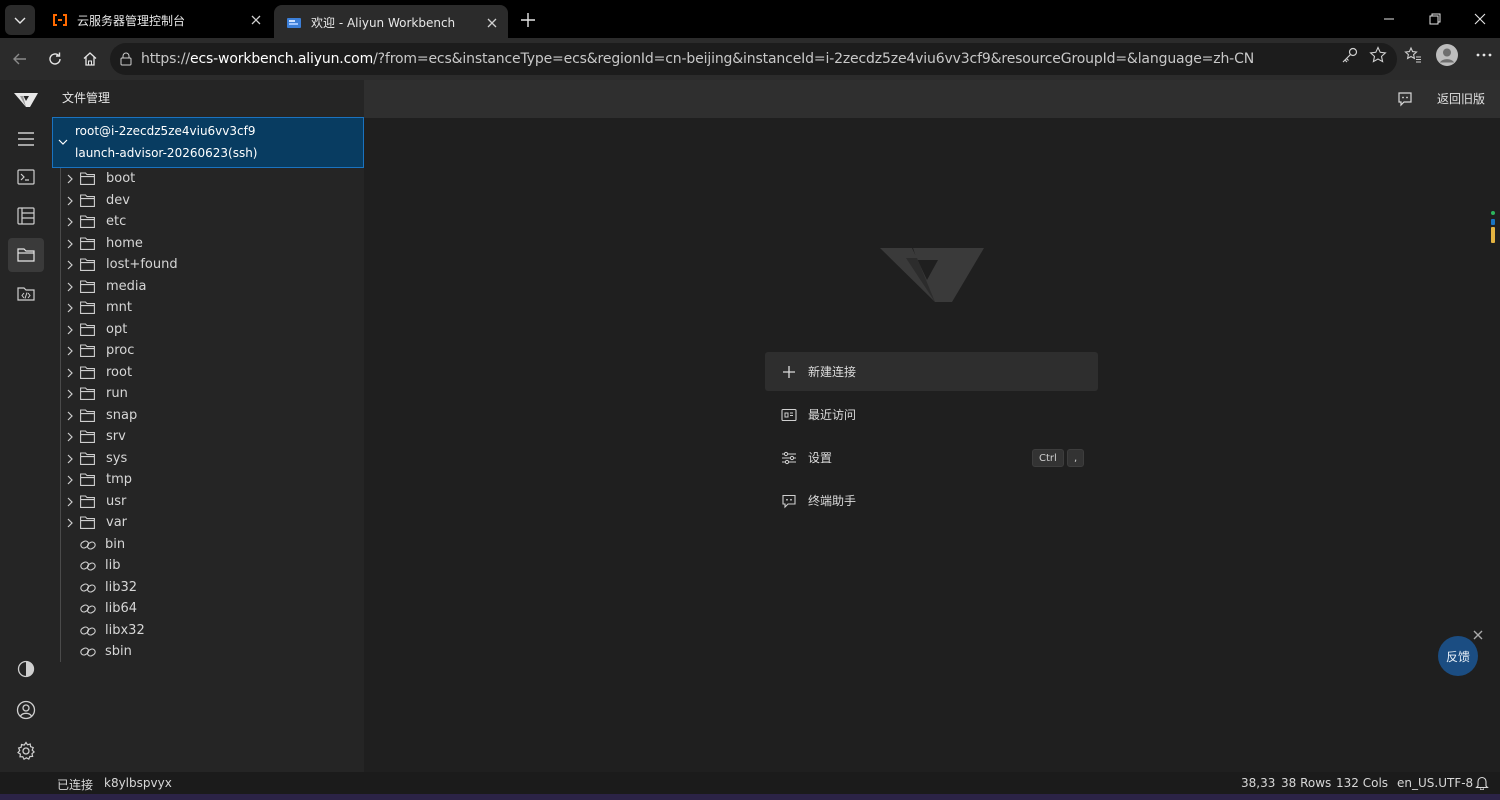 Image resolution: width=1500 pixels, height=800 pixels. I want to click on back-button, so click(20, 59).